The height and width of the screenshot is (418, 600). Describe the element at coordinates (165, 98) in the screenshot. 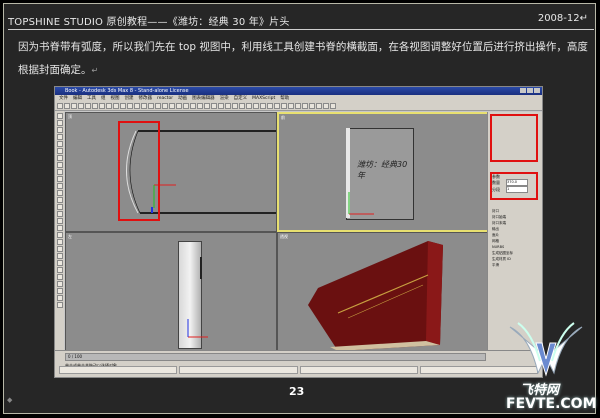

I see `menu-item: reactor` at that location.